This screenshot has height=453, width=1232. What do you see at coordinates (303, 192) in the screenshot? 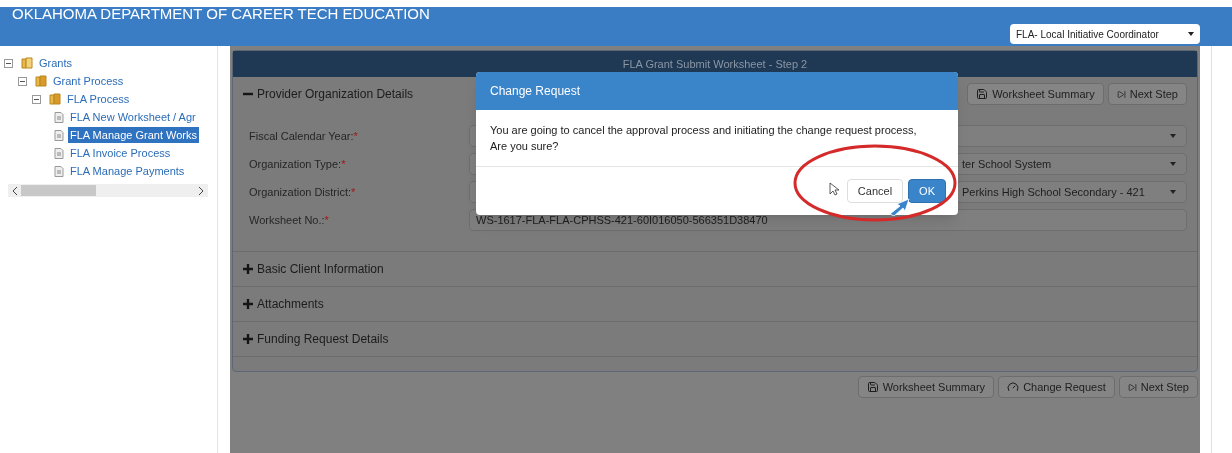
I see `field-label: Organization District:*` at bounding box center [303, 192].